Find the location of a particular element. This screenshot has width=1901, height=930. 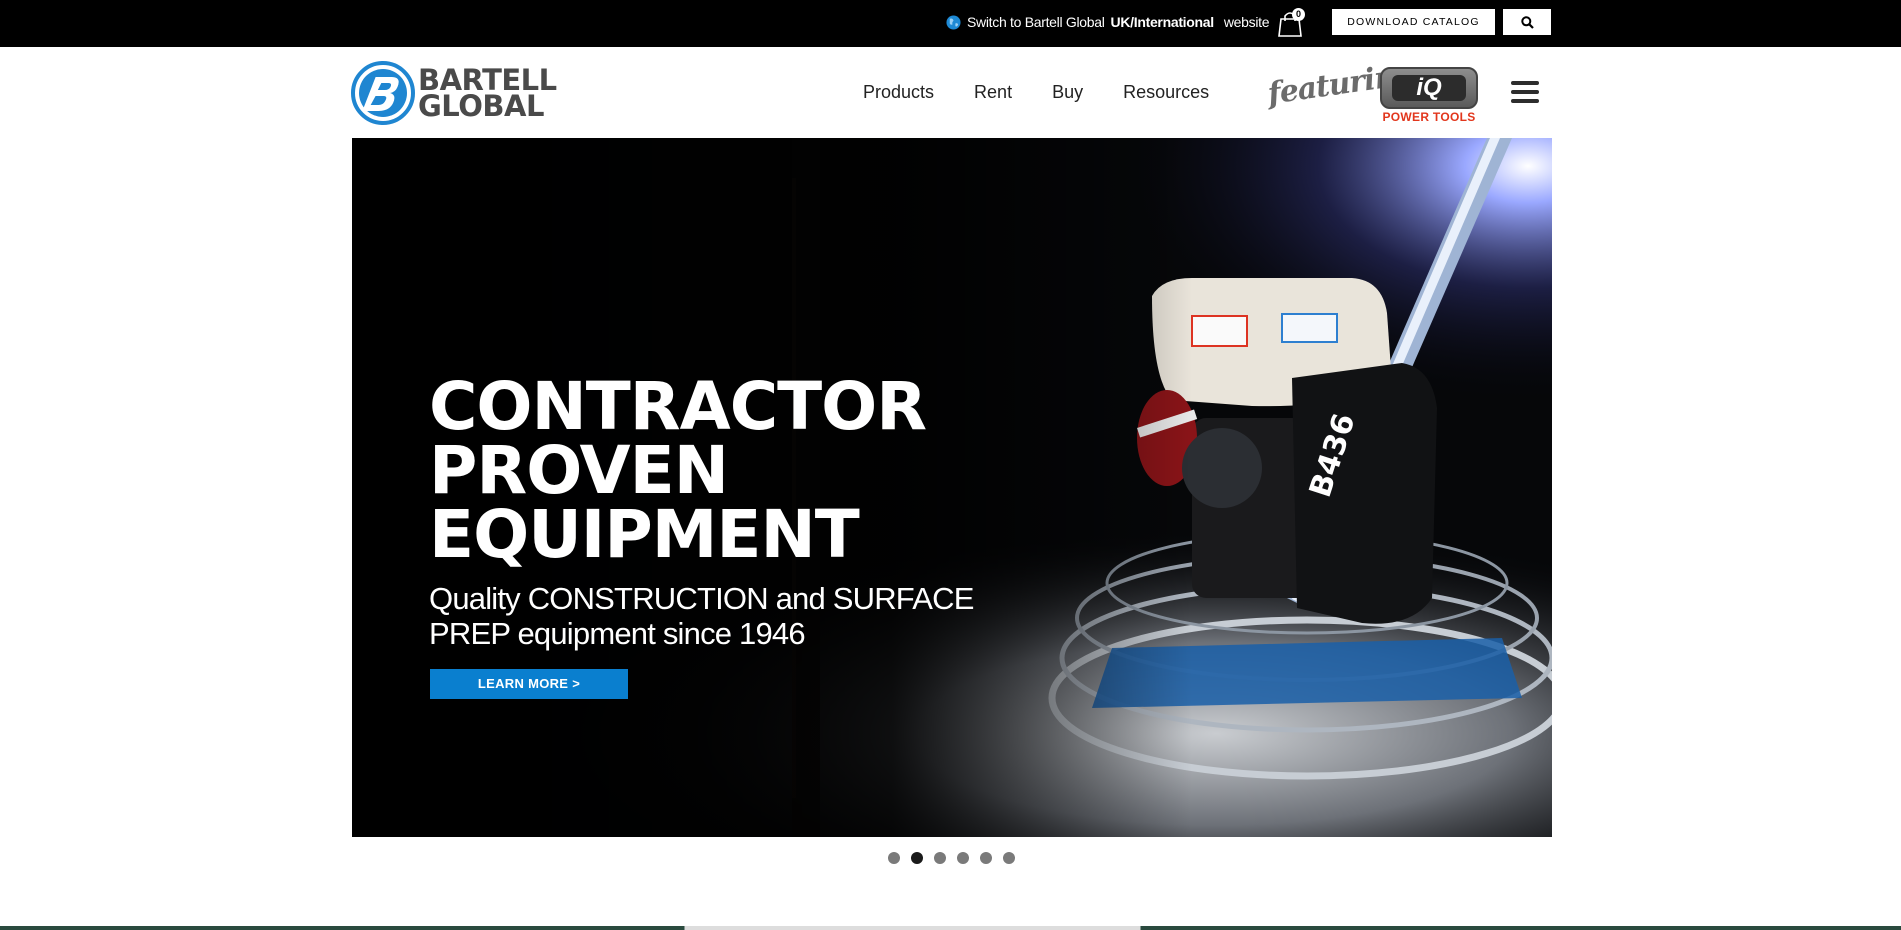

iq-badge: iQ is located at coordinates (1429, 88).